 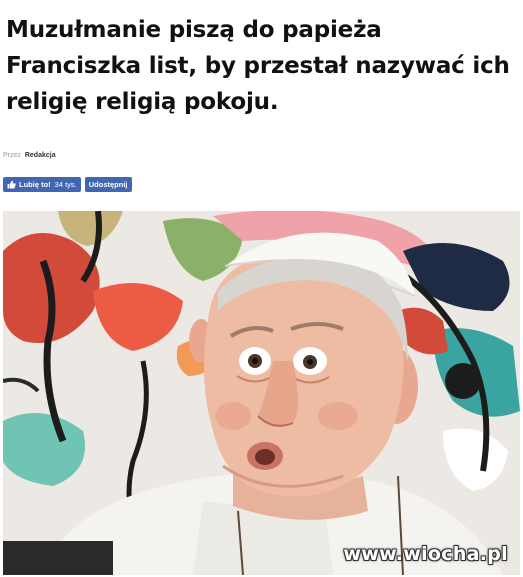 I want to click on share-label: Udostępnij, so click(x=108, y=184).